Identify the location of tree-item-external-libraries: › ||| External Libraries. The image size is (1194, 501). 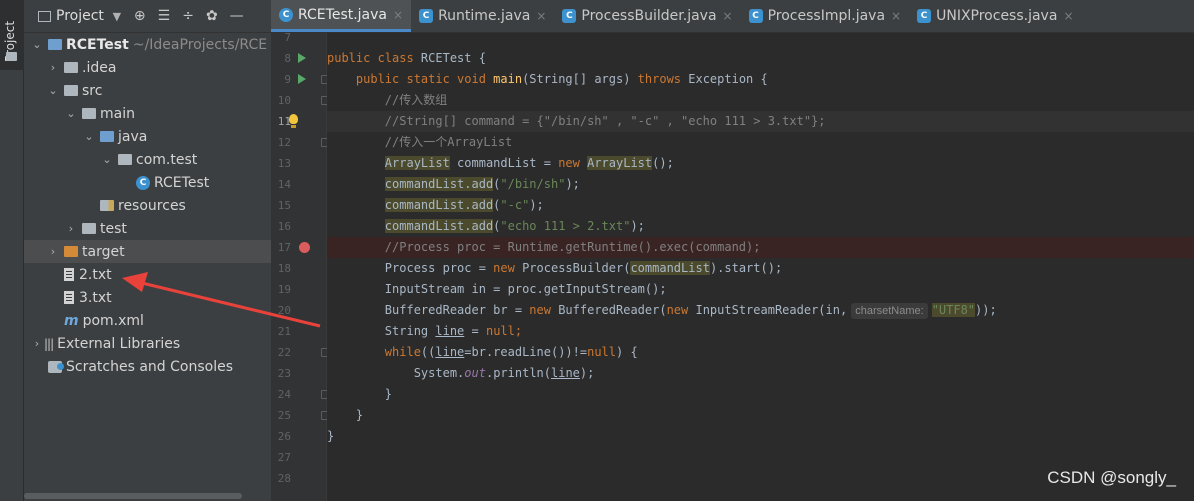
(147, 343).